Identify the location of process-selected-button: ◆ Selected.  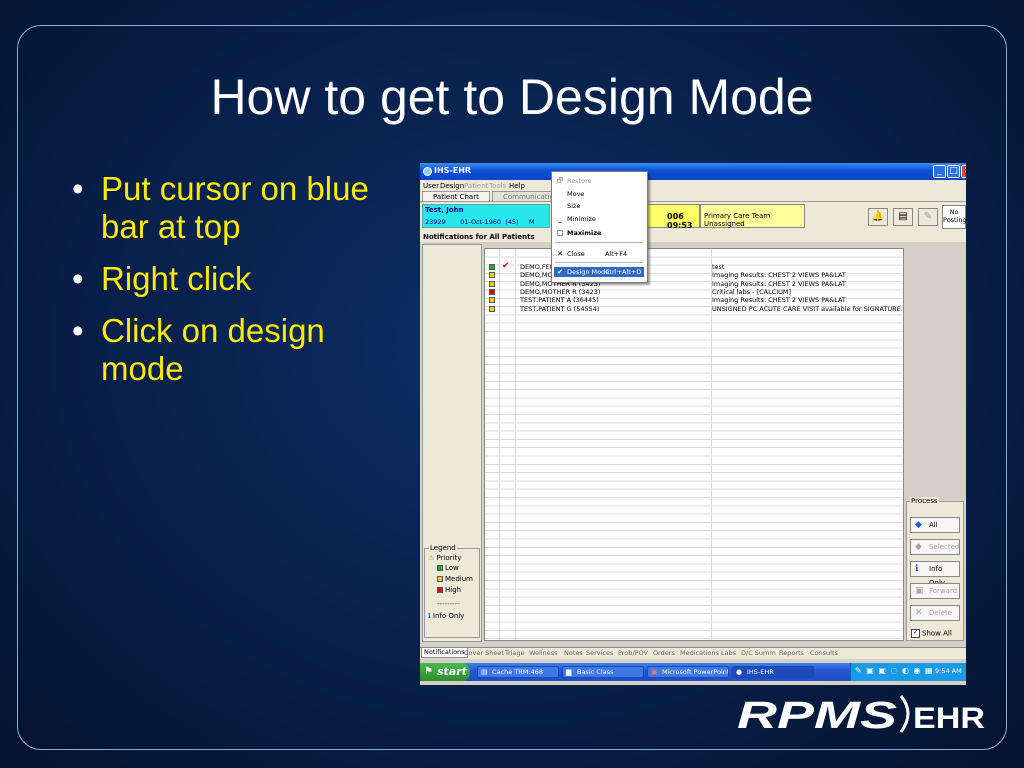
(935, 547).